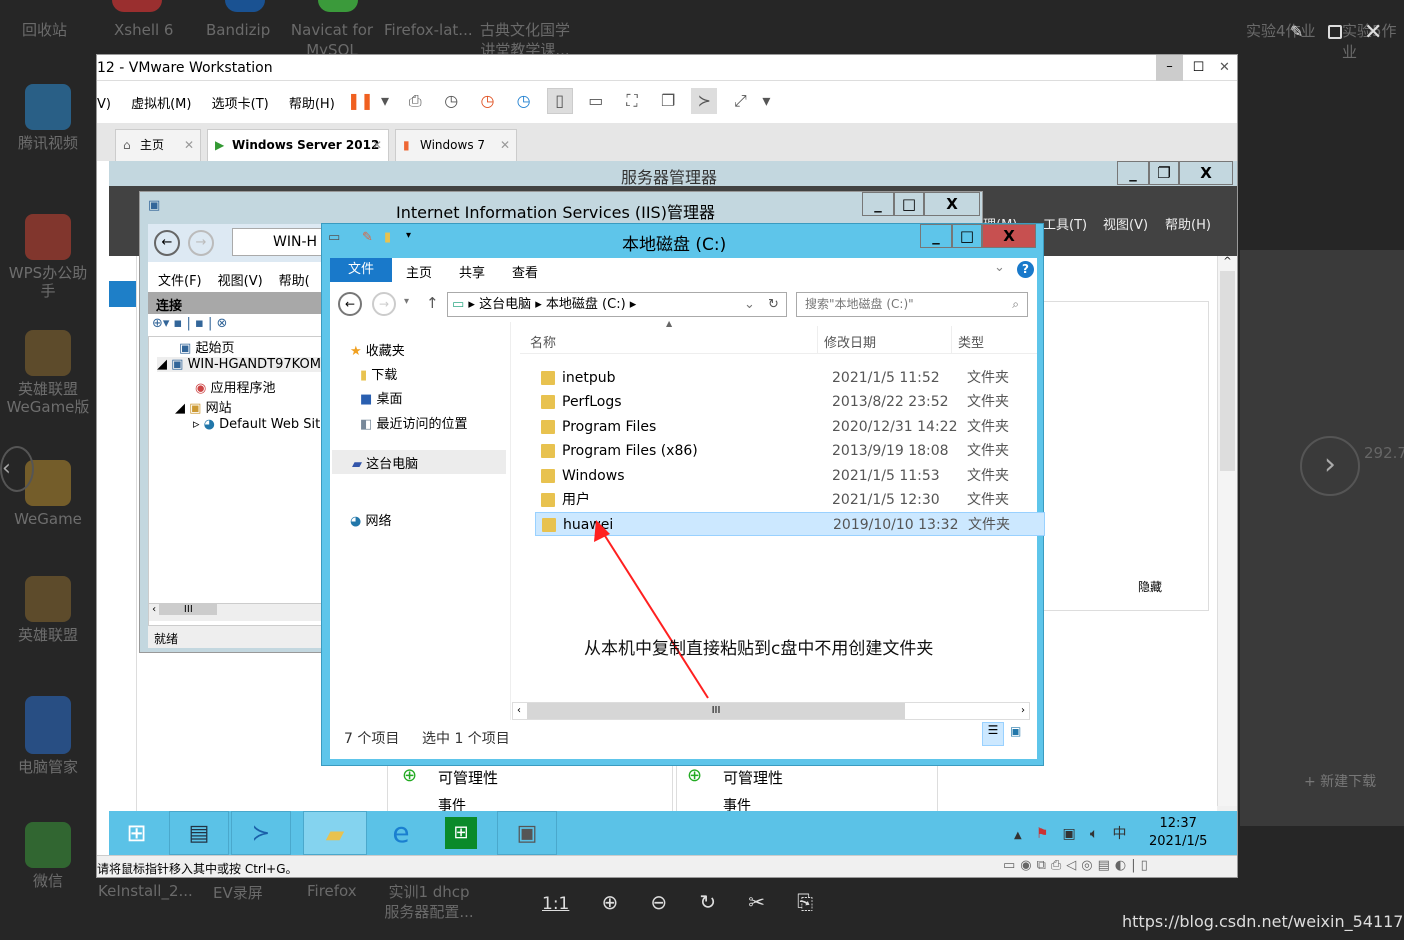 The height and width of the screenshot is (940, 1404). What do you see at coordinates (371, 519) in the screenshot?
I see `nav-network: ◕ 网络` at bounding box center [371, 519].